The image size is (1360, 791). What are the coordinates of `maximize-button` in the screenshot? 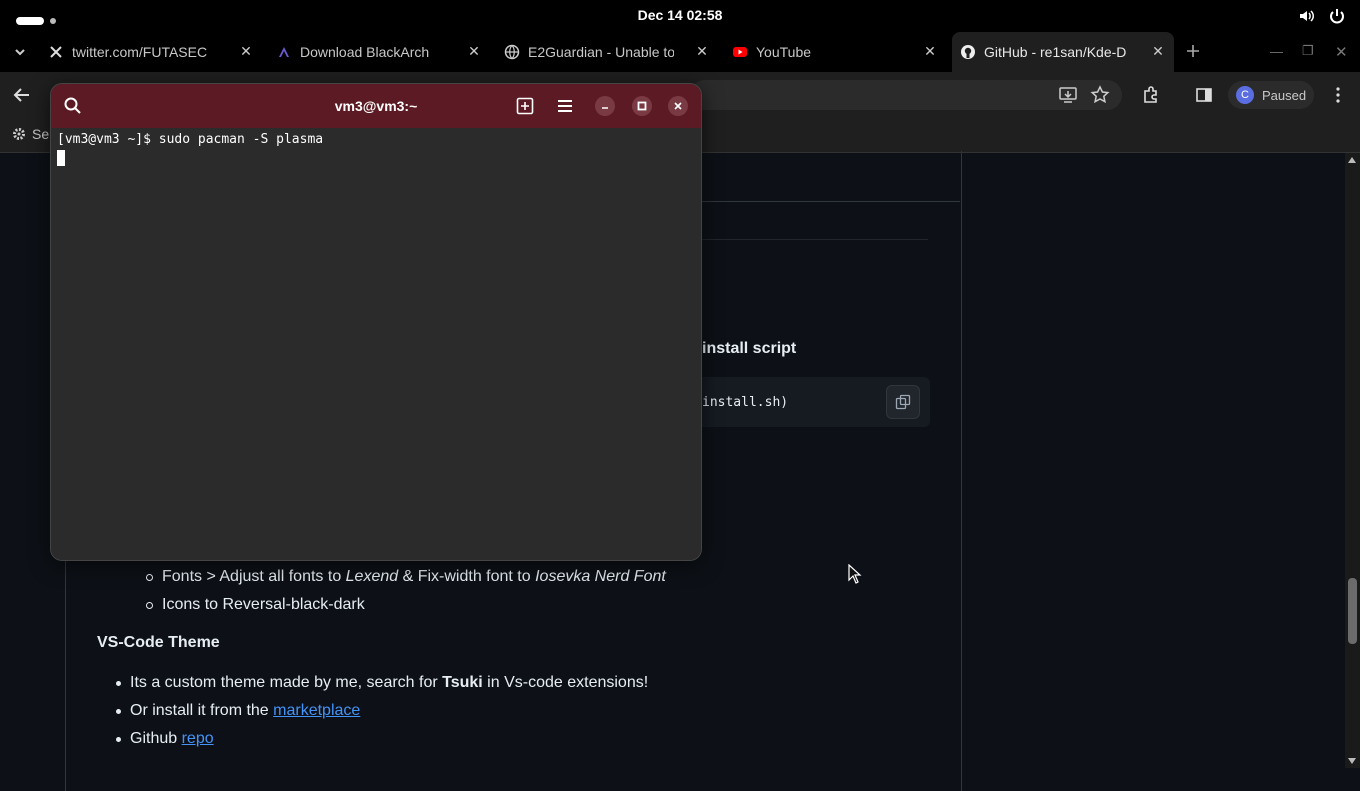 It's located at (642, 106).